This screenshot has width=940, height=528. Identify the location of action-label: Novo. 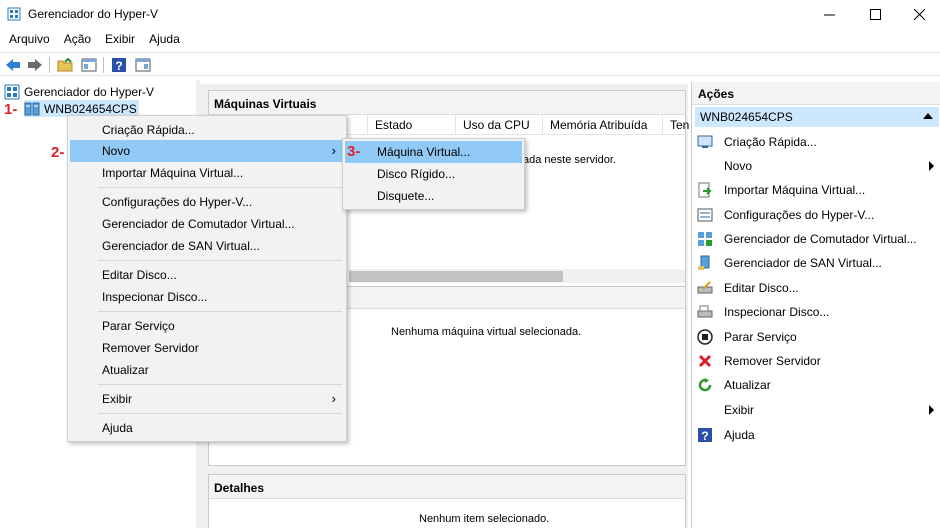
(738, 166).